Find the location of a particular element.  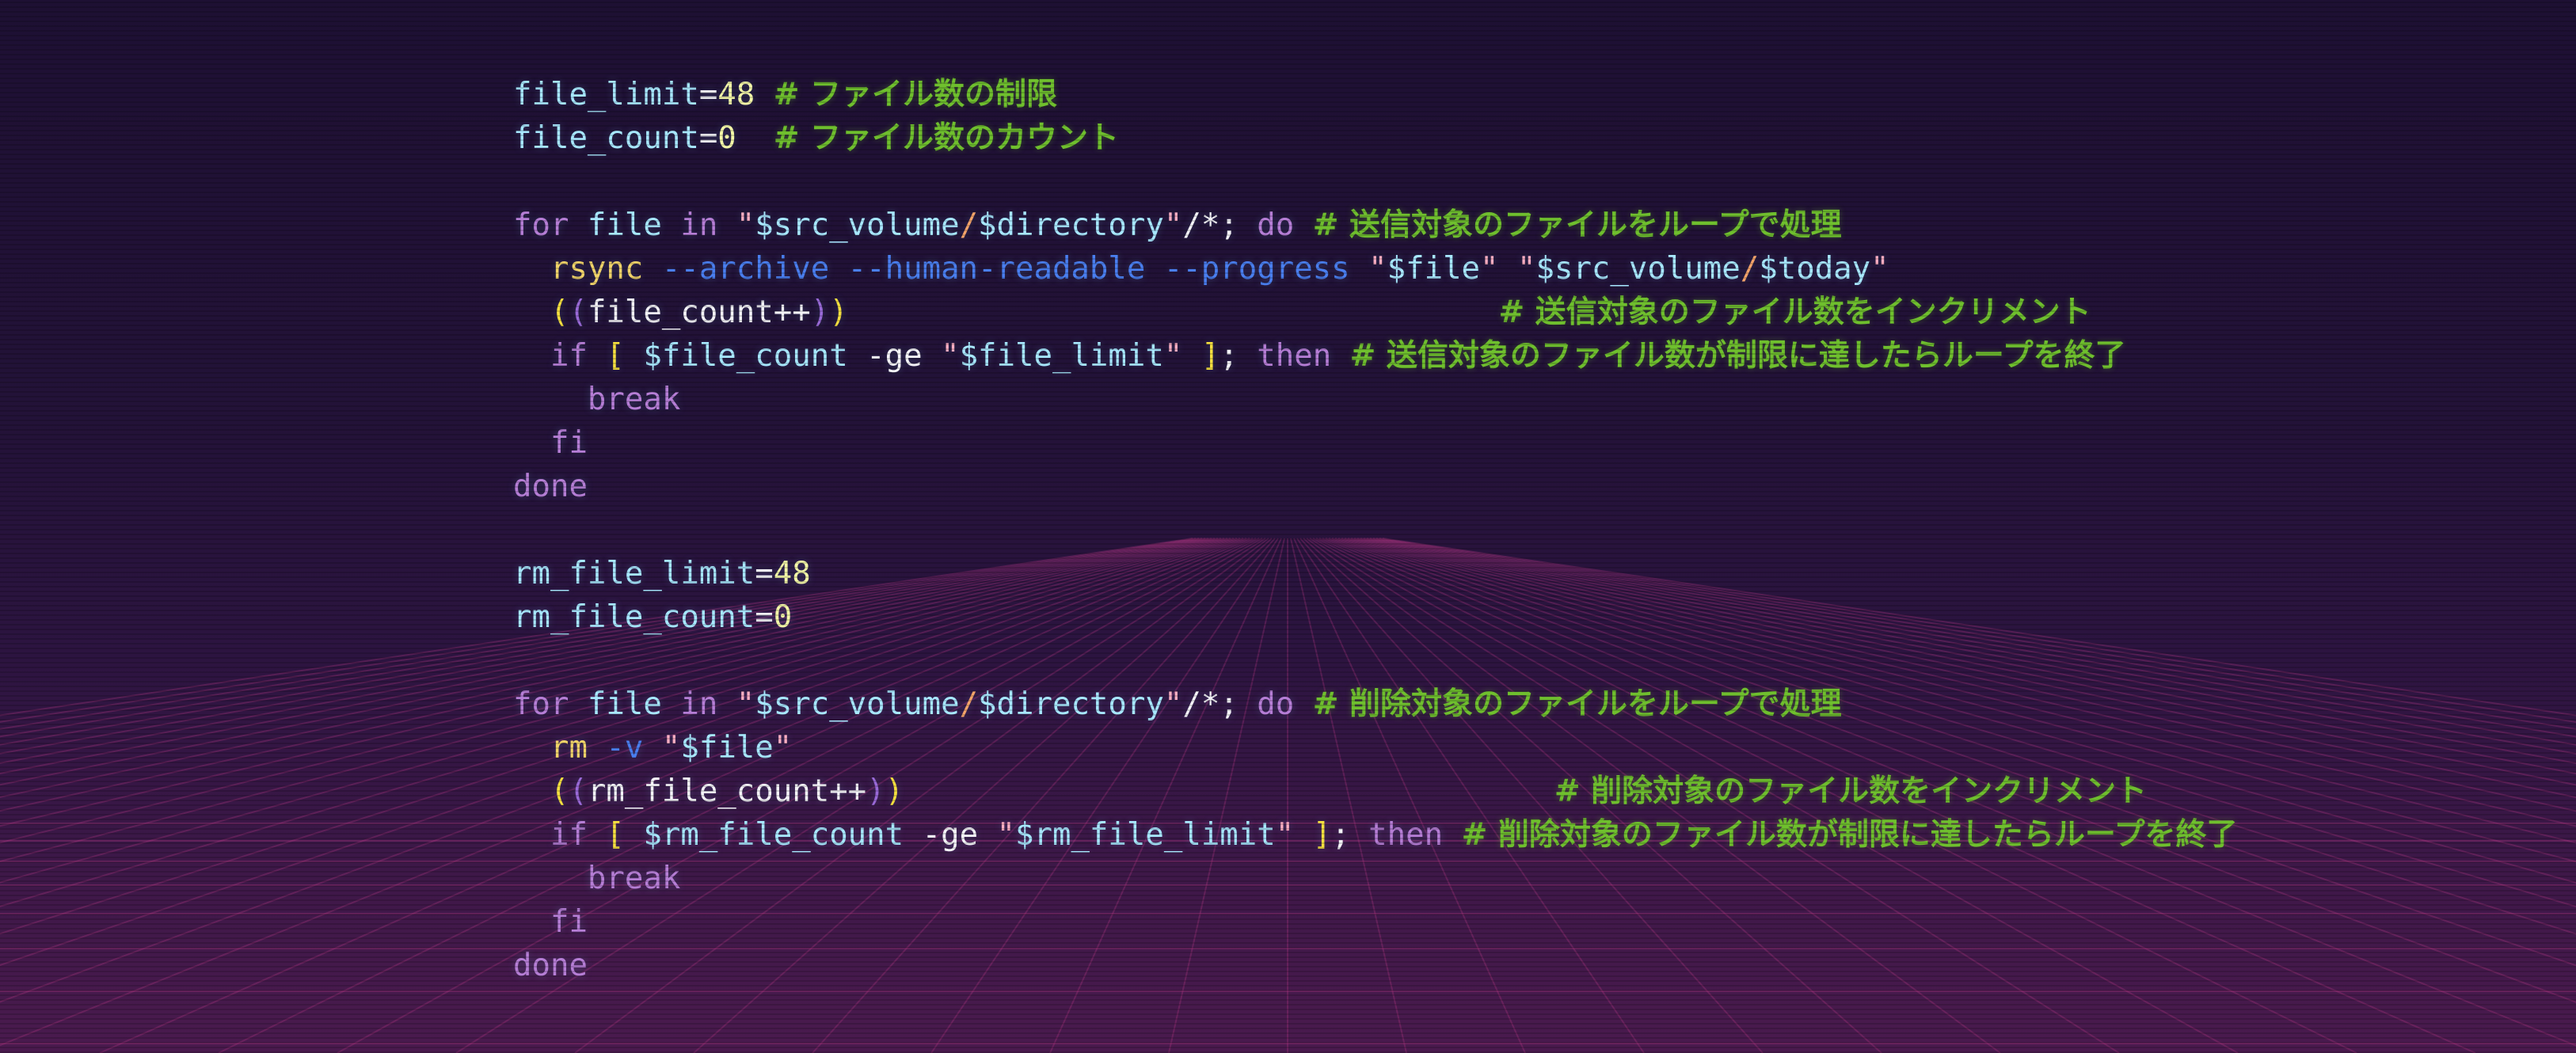

code-variable: rm_file_limit is located at coordinates (634, 573).